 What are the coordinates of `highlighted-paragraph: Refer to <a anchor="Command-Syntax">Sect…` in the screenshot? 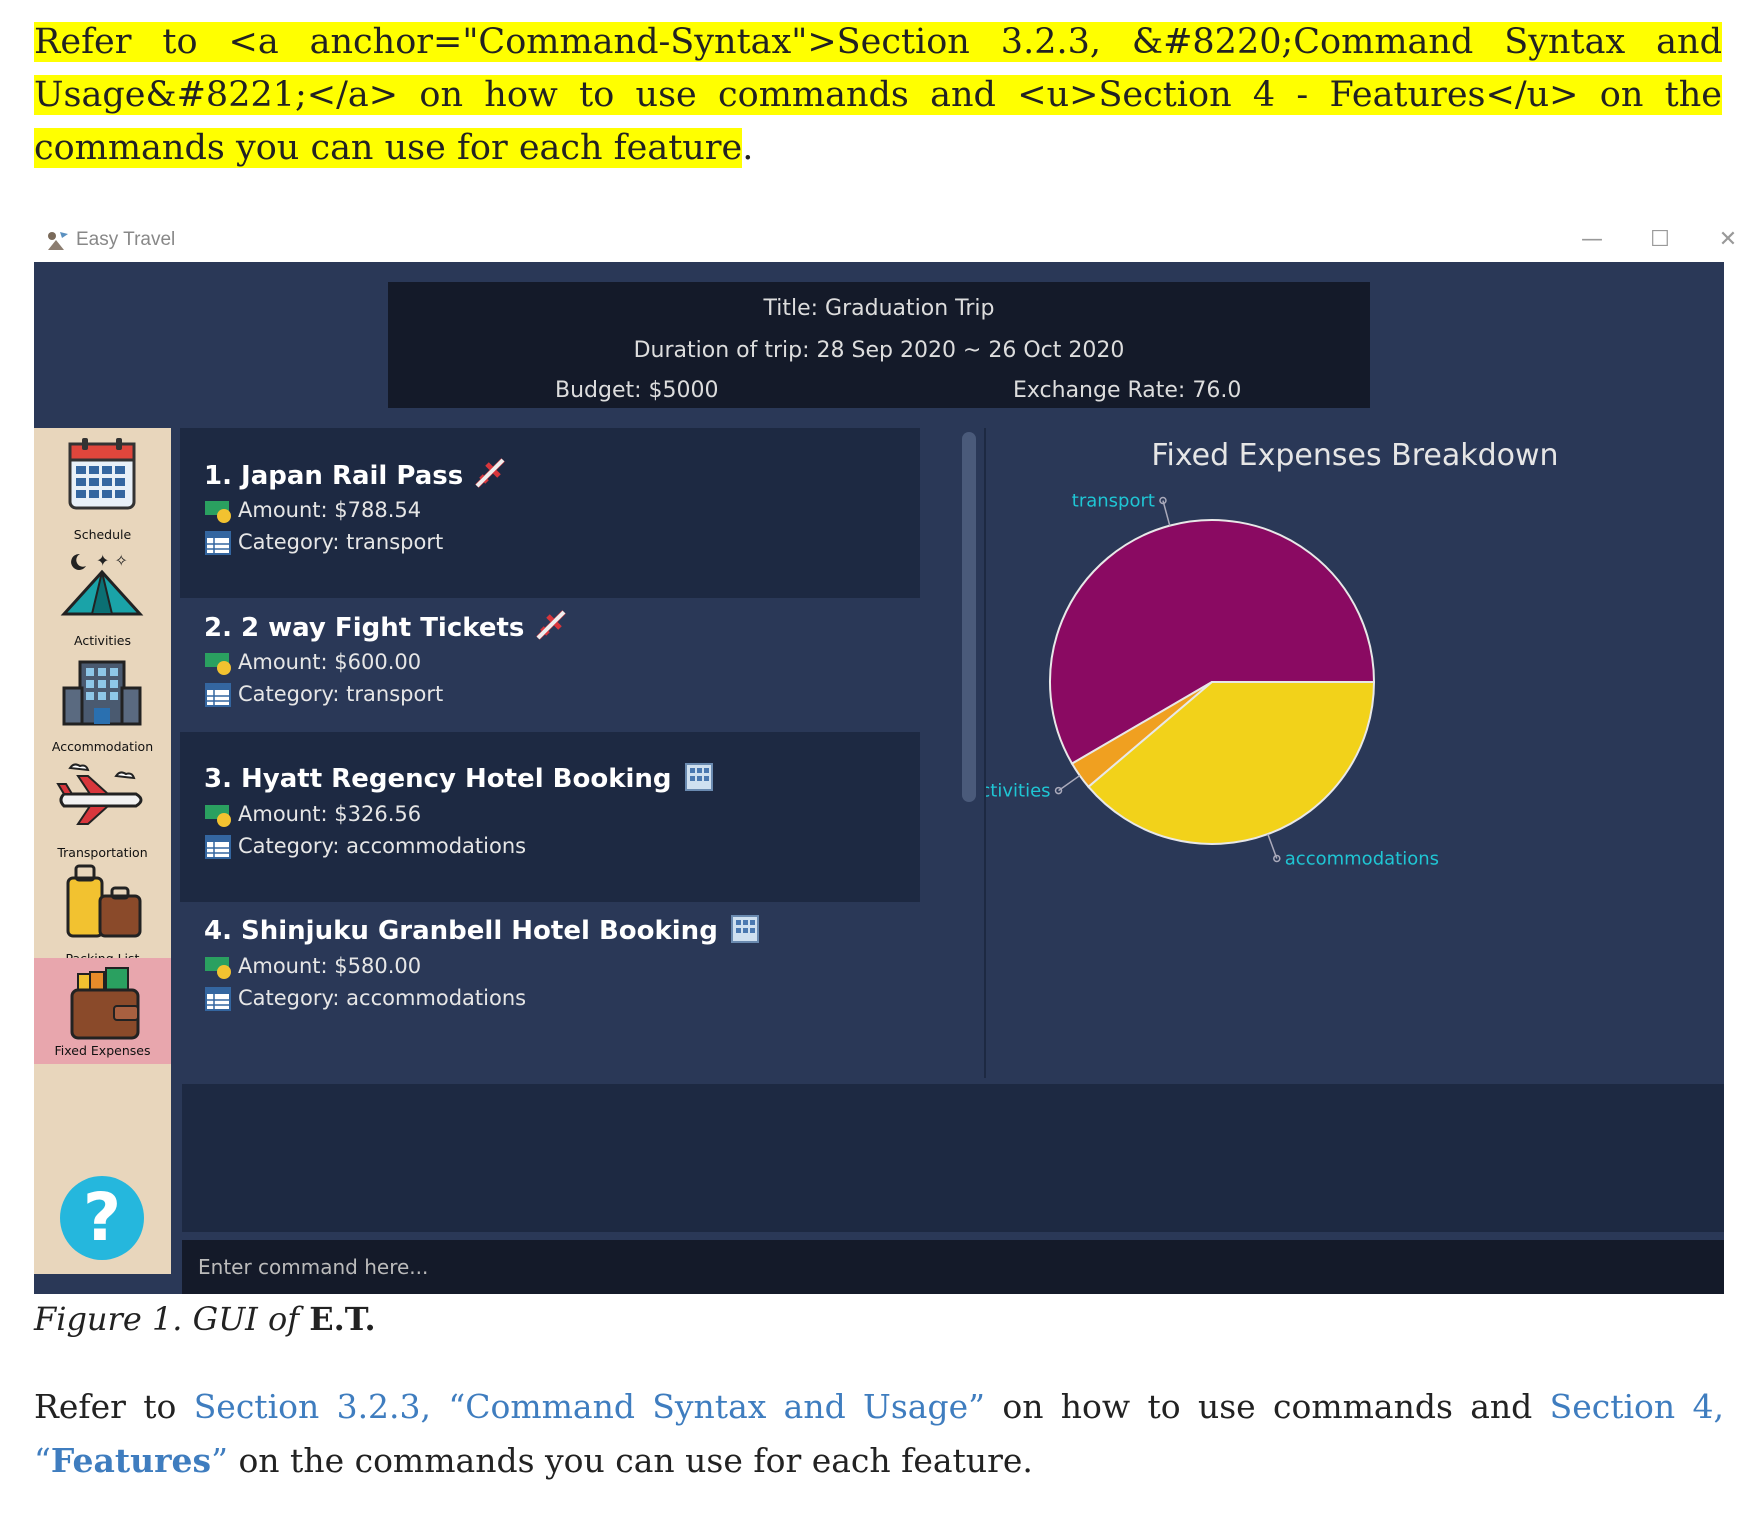 It's located at (878, 95).